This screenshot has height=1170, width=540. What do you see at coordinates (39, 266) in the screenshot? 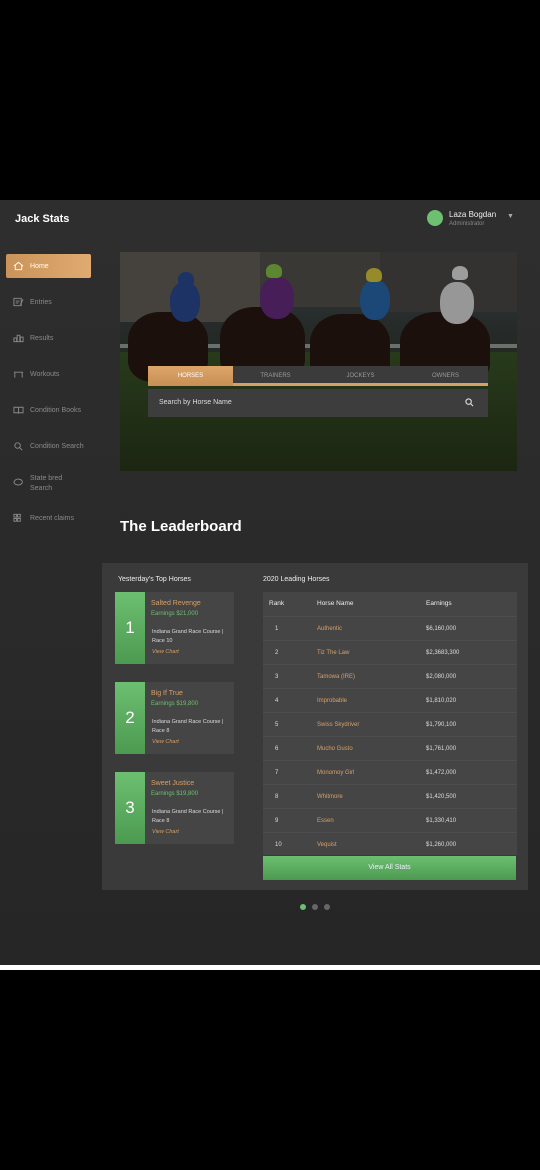
I see `sidebar-item-label: Home` at bounding box center [39, 266].